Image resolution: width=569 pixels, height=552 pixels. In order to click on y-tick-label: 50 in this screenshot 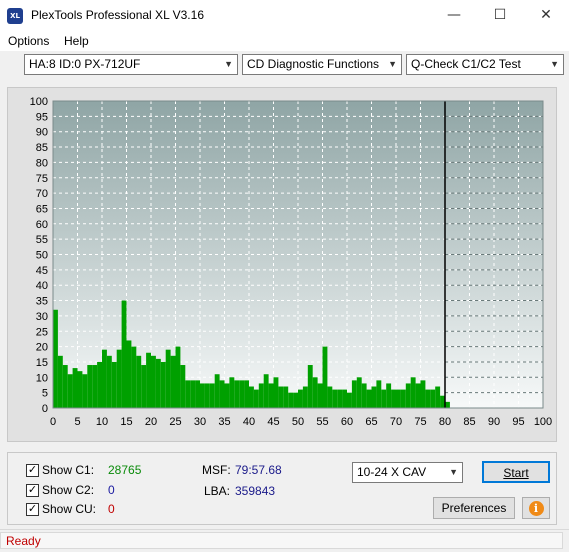, I will do `click(42, 256)`.